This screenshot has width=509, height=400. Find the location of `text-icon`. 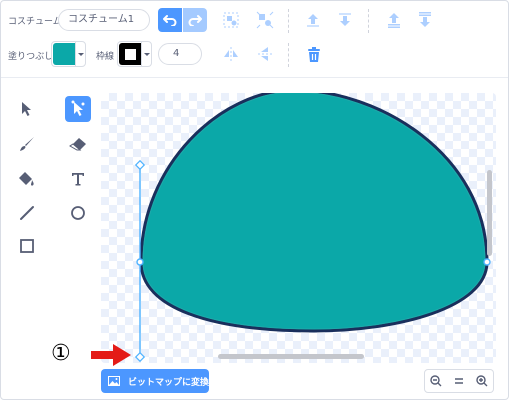

text-icon is located at coordinates (78, 179).